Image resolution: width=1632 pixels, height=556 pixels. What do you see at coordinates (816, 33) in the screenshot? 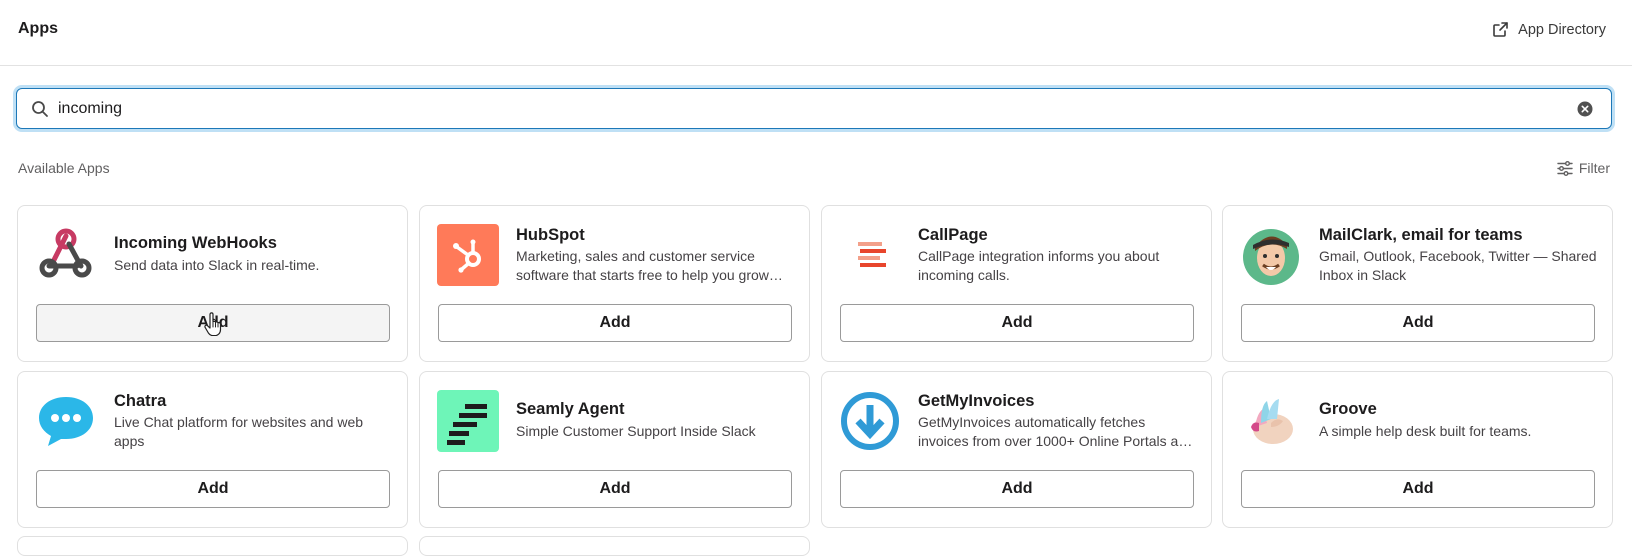
I see `app-header: Apps App Directory` at bounding box center [816, 33].